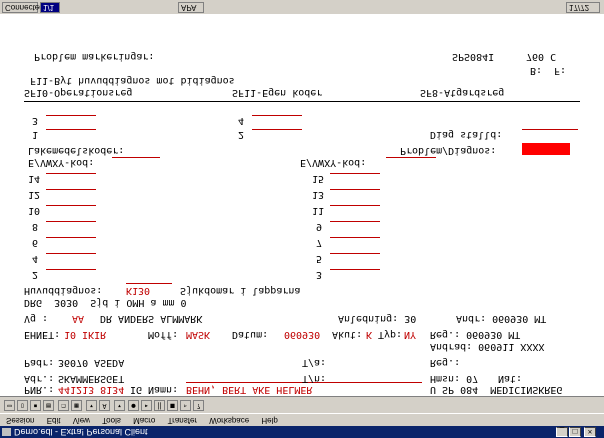  Describe the element at coordinates (104, 405) in the screenshot. I see `font-icon: A` at that location.